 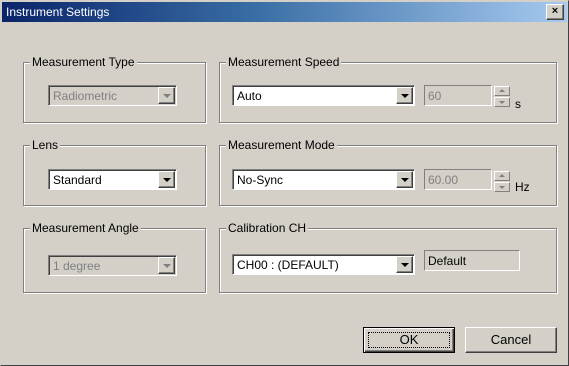 I want to click on measurement-mode-dropdown-button, so click(x=404, y=179).